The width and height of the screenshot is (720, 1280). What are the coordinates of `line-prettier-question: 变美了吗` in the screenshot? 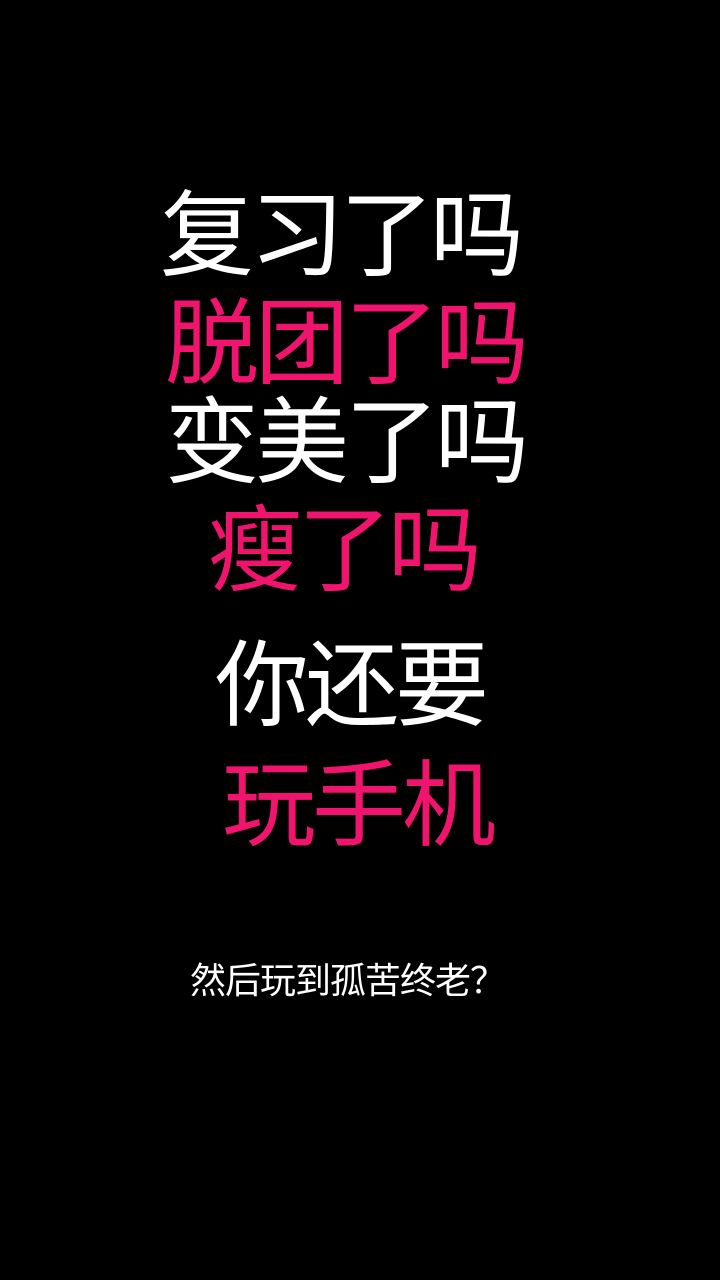 It's located at (347, 443).